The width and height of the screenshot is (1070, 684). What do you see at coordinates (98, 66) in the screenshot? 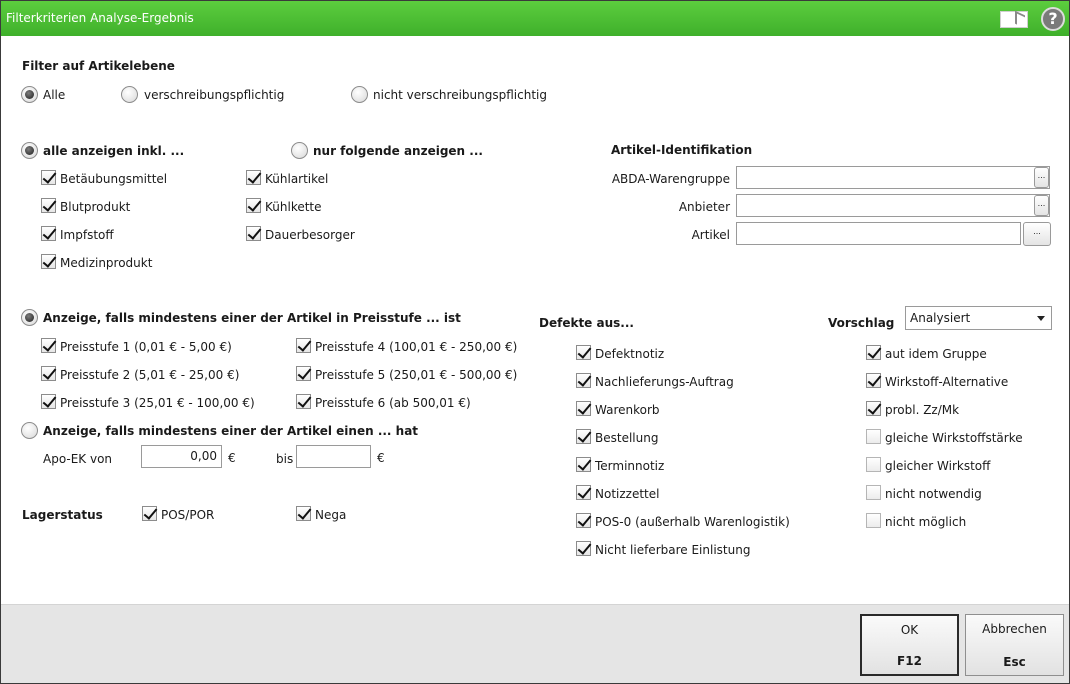
I see `article-filter-heading: Filter auf Artikelebene` at bounding box center [98, 66].